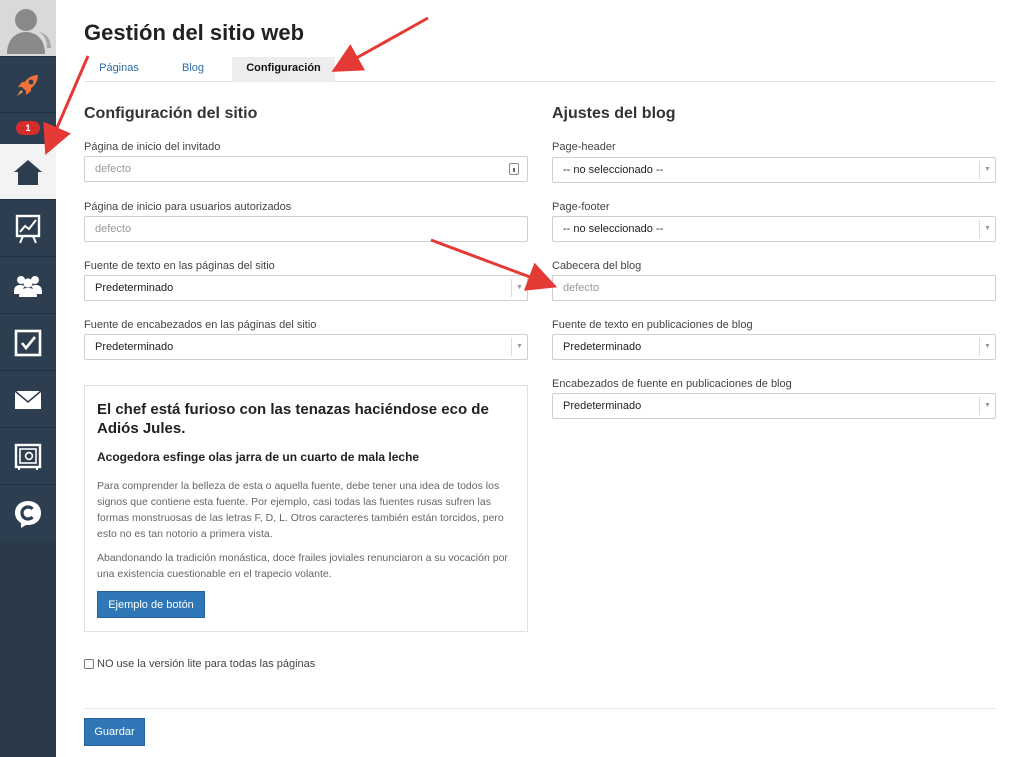  I want to click on page-footer-label: Page-footer, so click(581, 207).